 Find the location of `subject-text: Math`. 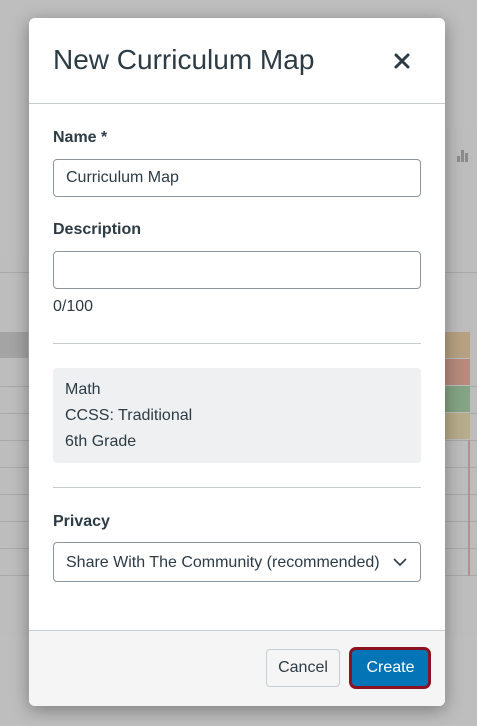

subject-text: Math is located at coordinates (83, 389).